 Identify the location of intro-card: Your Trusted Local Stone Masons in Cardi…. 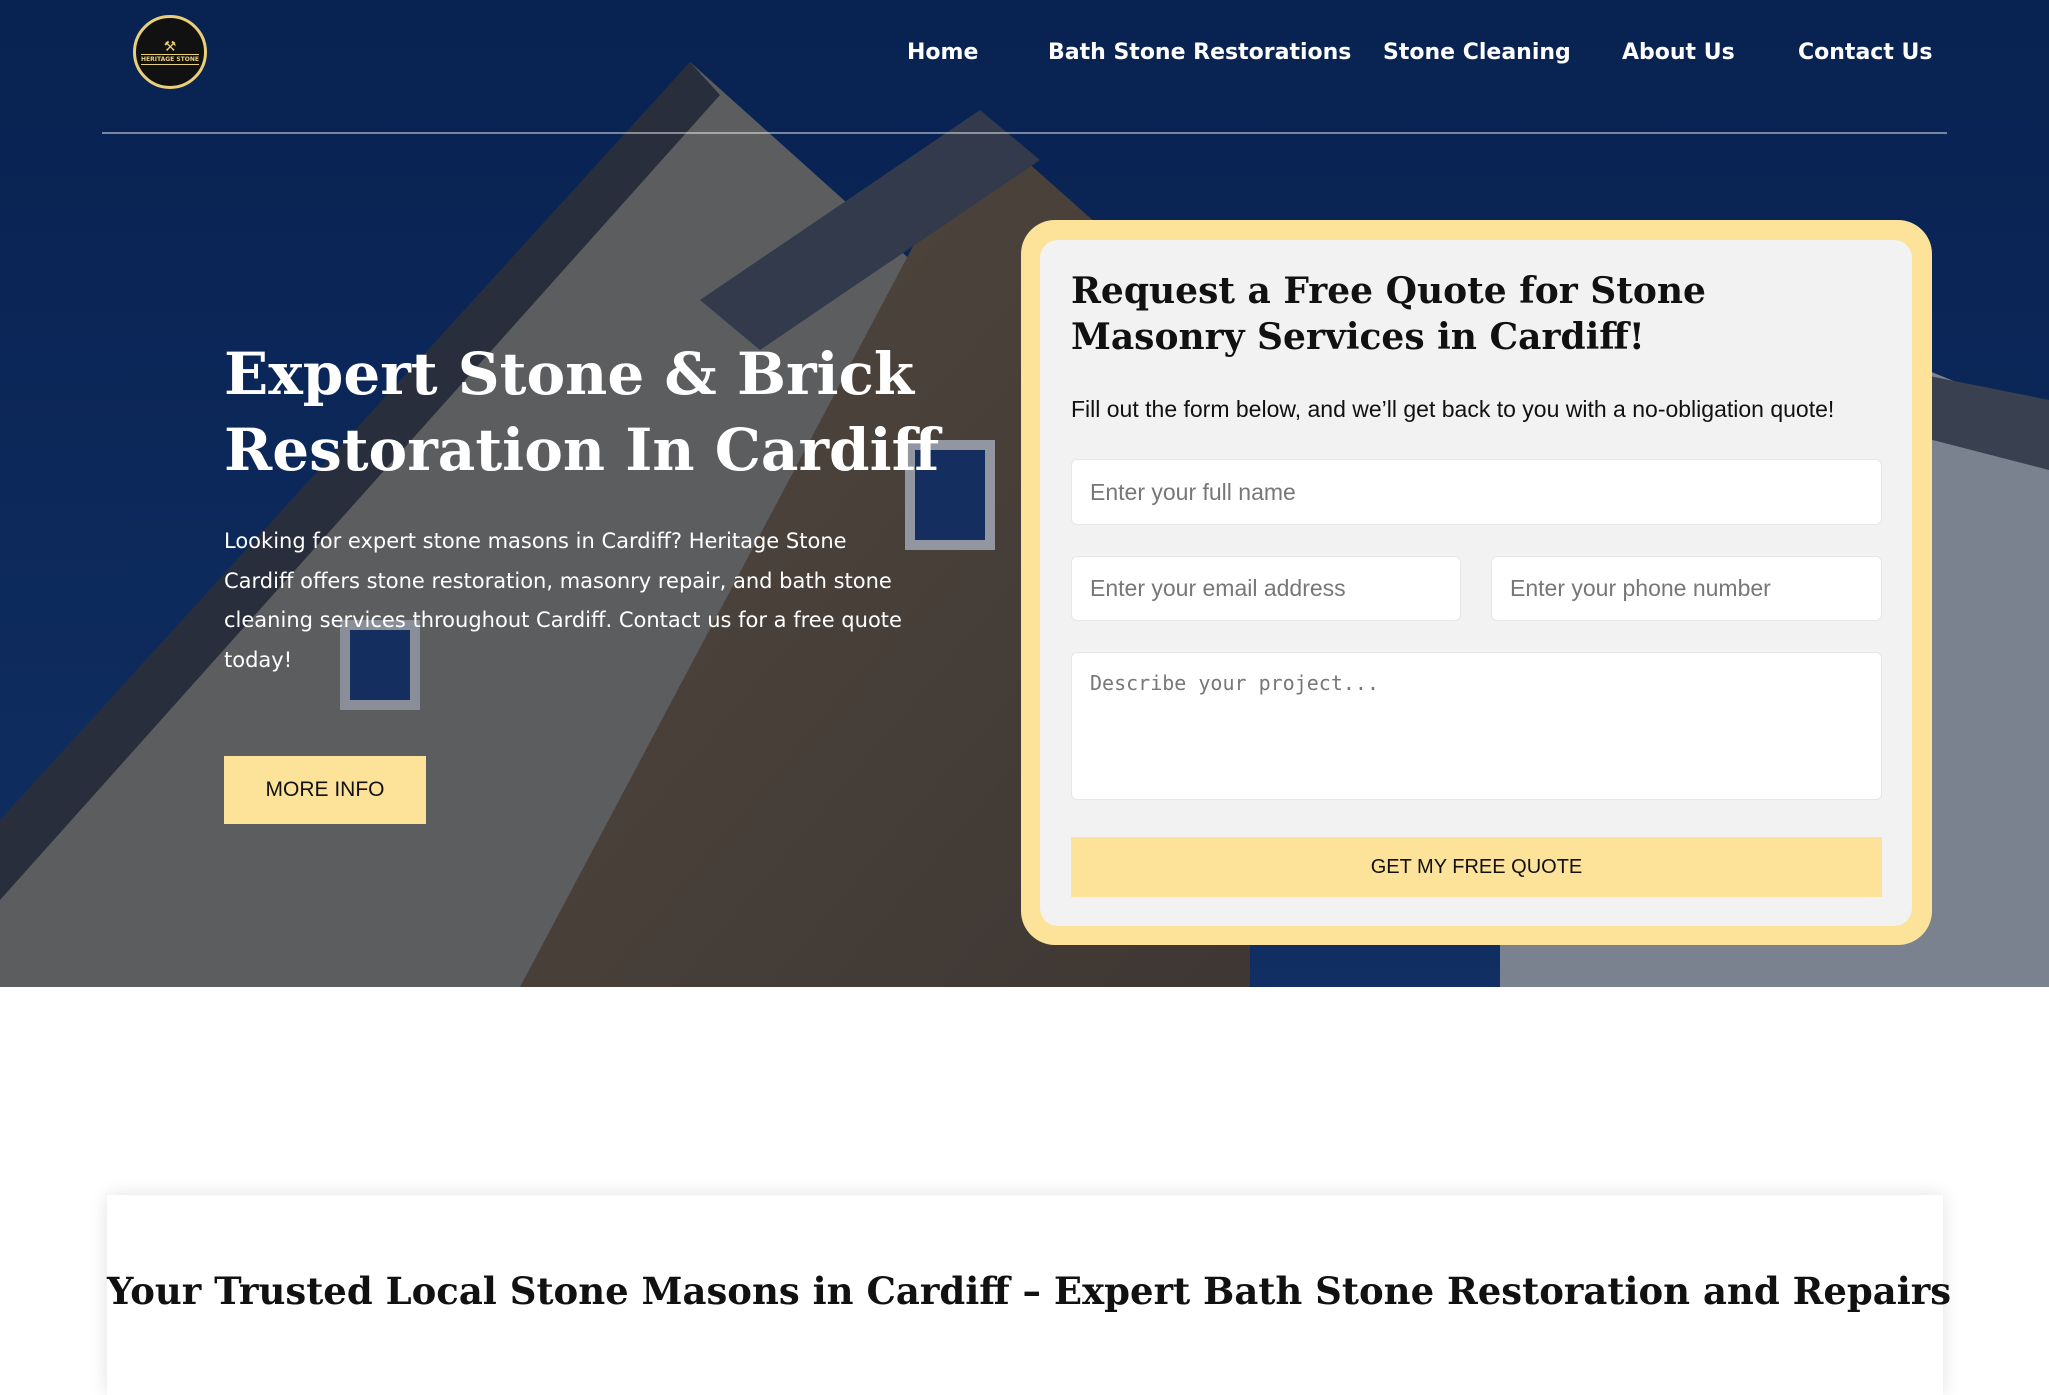
(1029, 1295).